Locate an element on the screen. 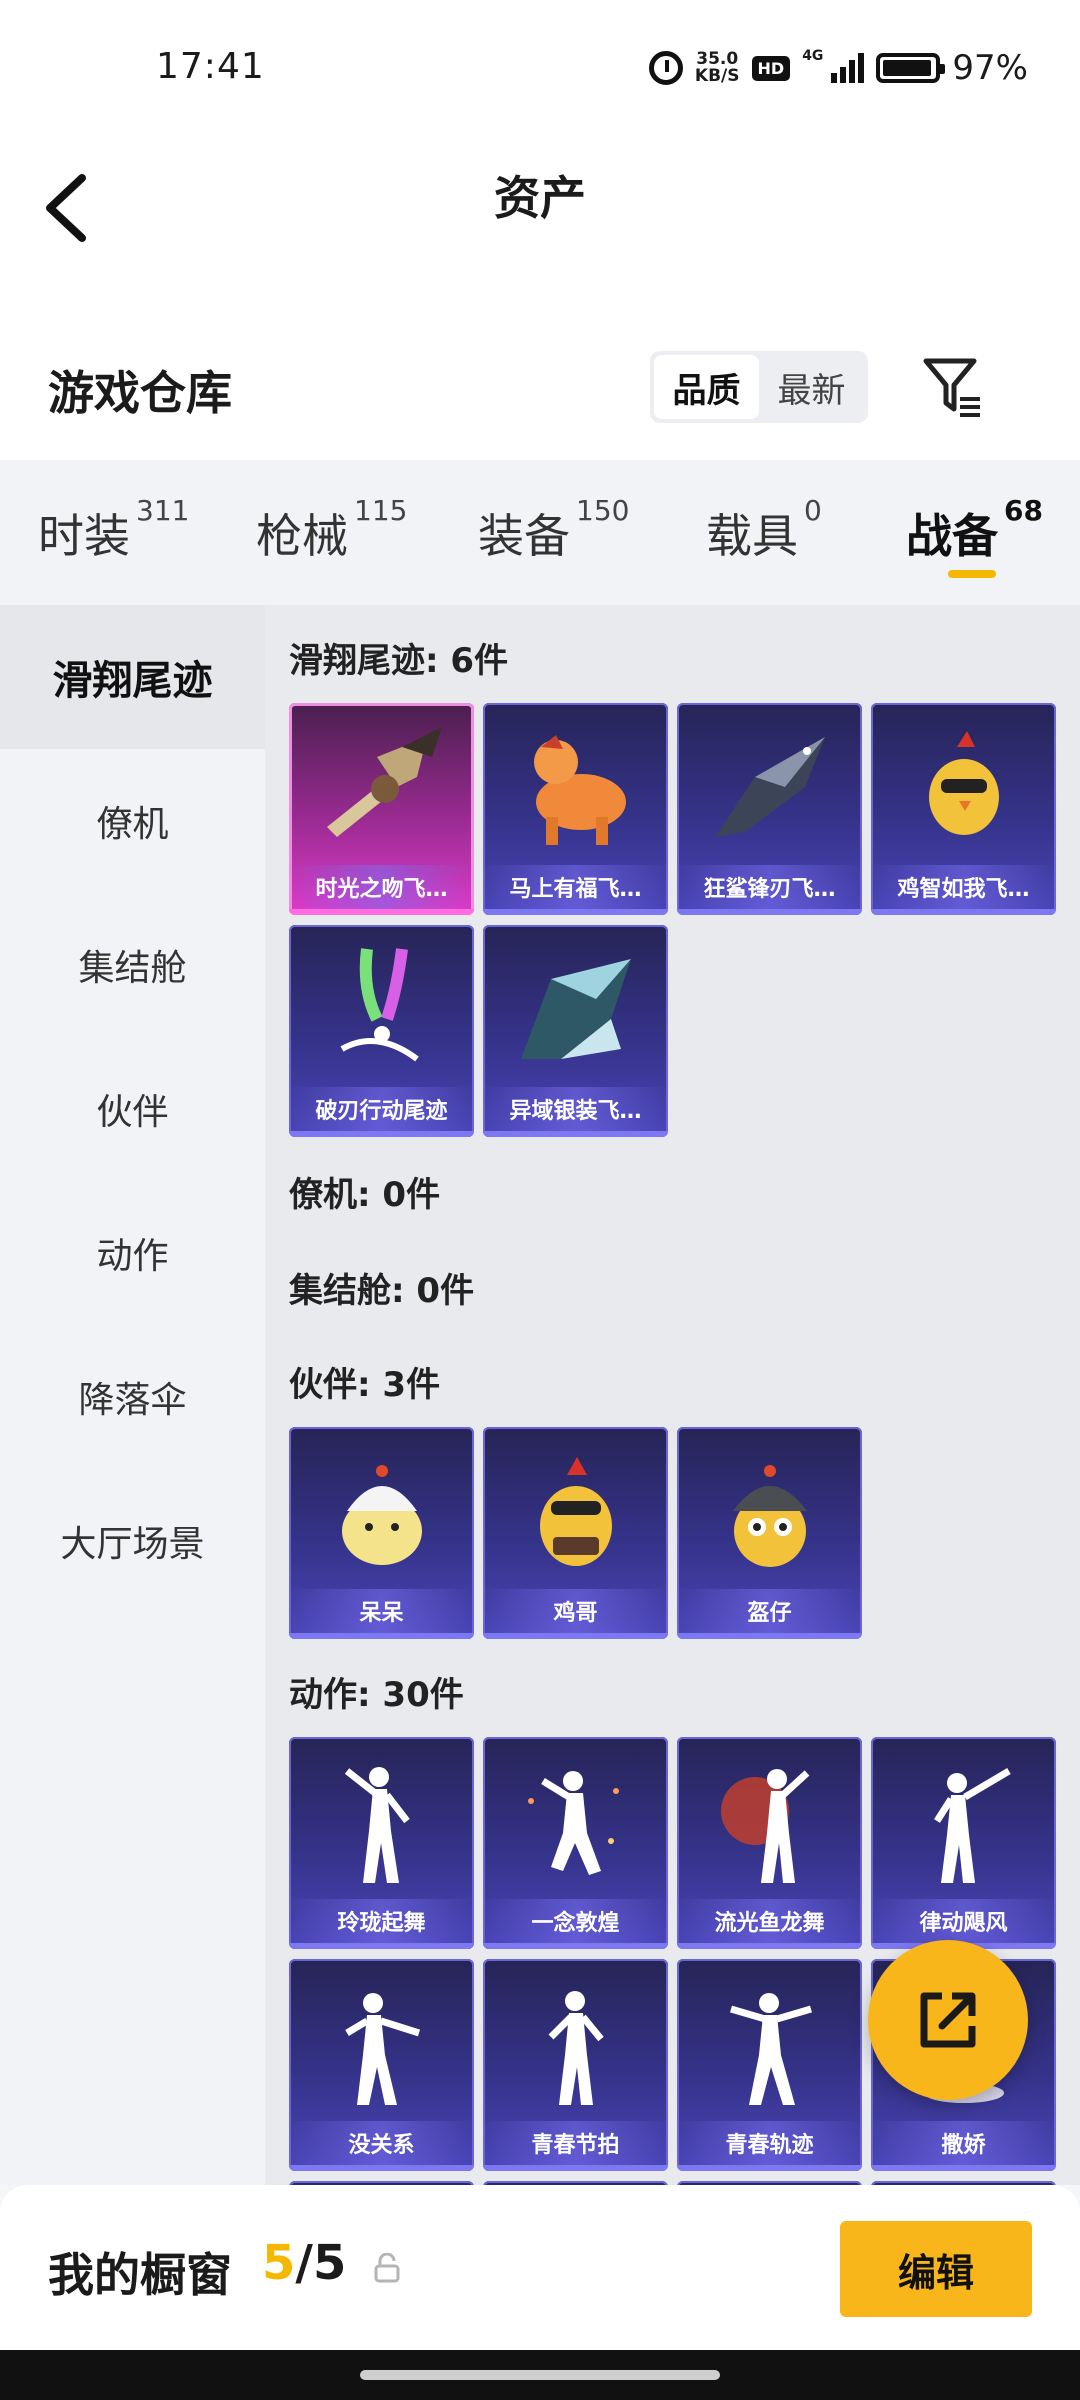 The height and width of the screenshot is (2400, 1080). warehouse-header: 游戏仓库 品质 最新 is located at coordinates (540, 387).